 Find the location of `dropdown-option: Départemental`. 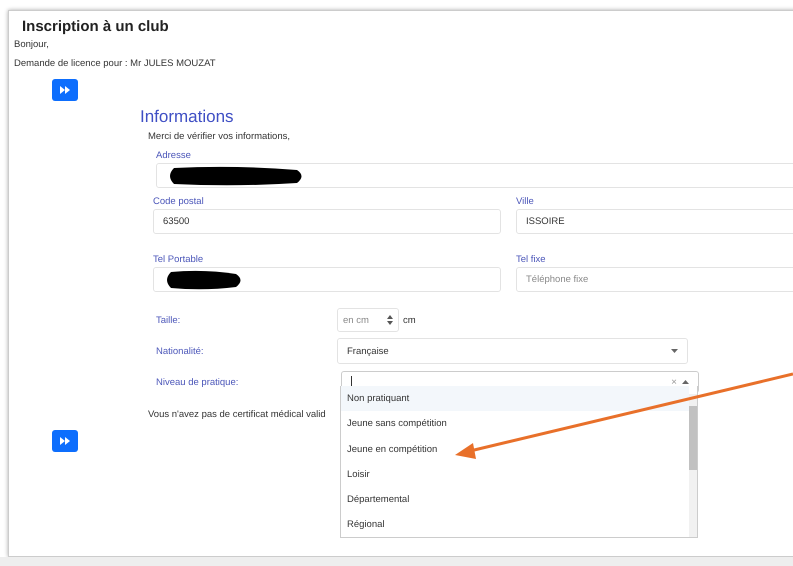

dropdown-option: Départemental is located at coordinates (515, 499).